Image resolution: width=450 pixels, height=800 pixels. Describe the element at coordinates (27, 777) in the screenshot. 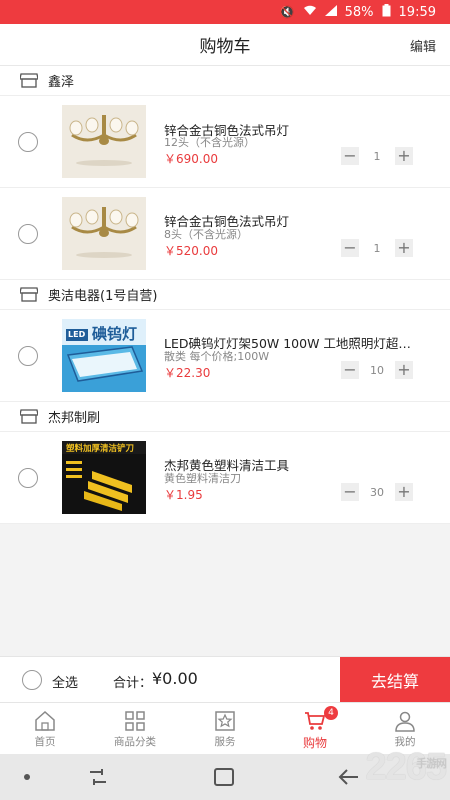

I see `nav-dot-icon` at that location.